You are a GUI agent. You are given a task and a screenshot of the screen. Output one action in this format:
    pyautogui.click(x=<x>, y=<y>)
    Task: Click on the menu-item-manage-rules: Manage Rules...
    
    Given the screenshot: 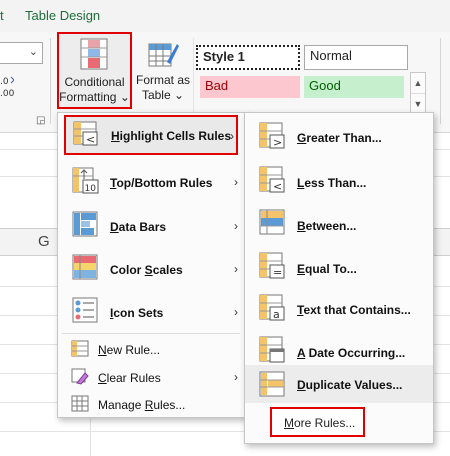 What is the action you would take?
    pyautogui.click(x=152, y=404)
    